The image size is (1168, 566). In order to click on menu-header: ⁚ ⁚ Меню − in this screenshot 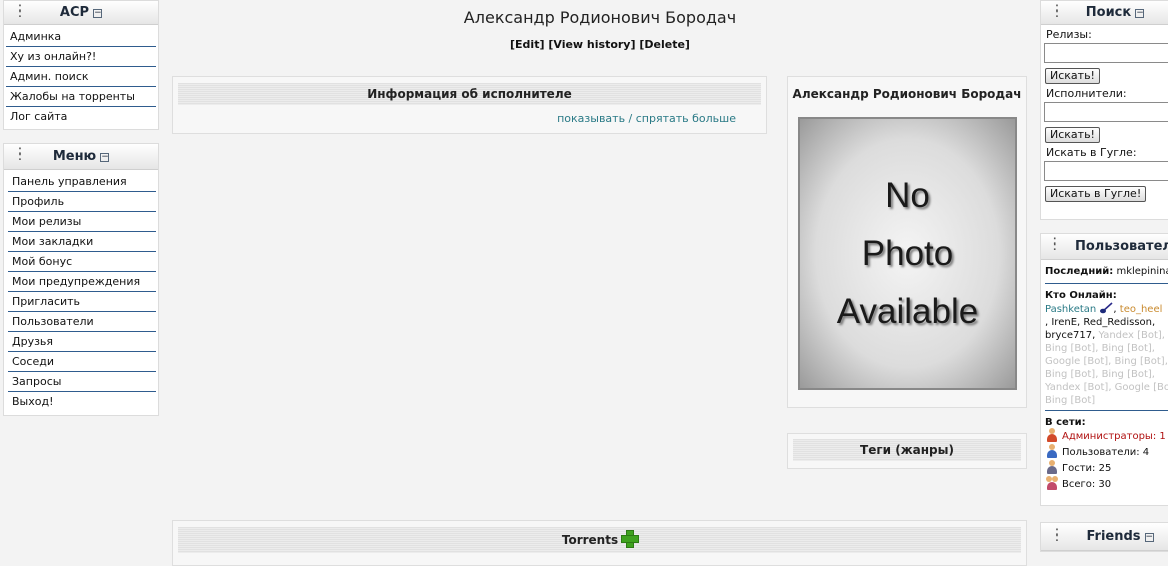, I will do `click(81, 157)`.